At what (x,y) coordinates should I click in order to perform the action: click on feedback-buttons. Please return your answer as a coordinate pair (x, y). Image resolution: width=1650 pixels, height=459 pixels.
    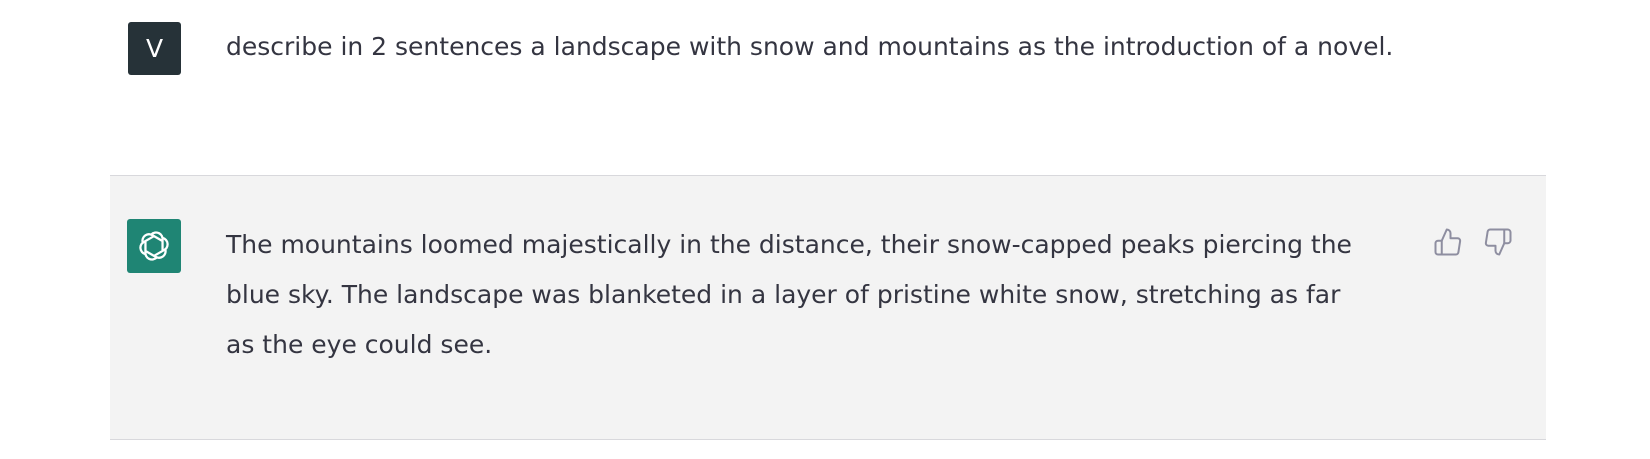
    Looking at the image, I should click on (1473, 242).